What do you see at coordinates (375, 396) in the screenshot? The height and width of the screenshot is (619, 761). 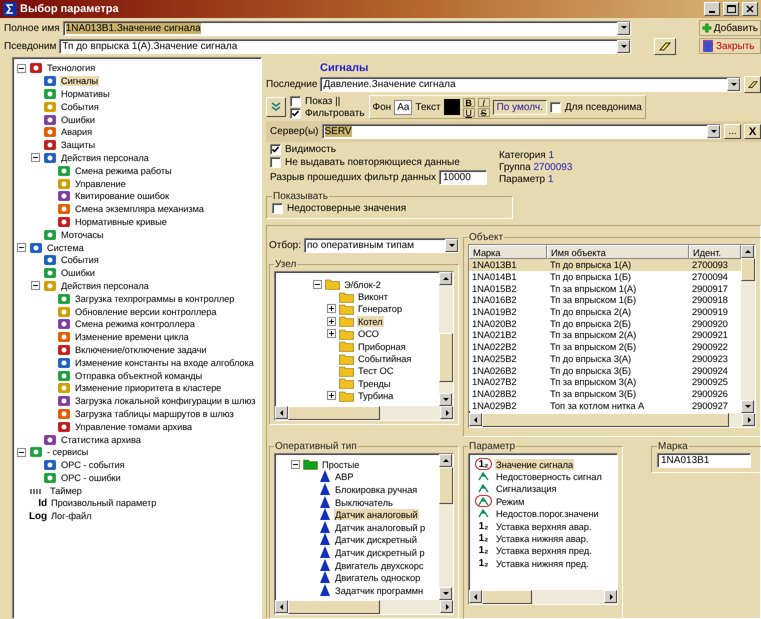 I see `tree-item: Турбина` at bounding box center [375, 396].